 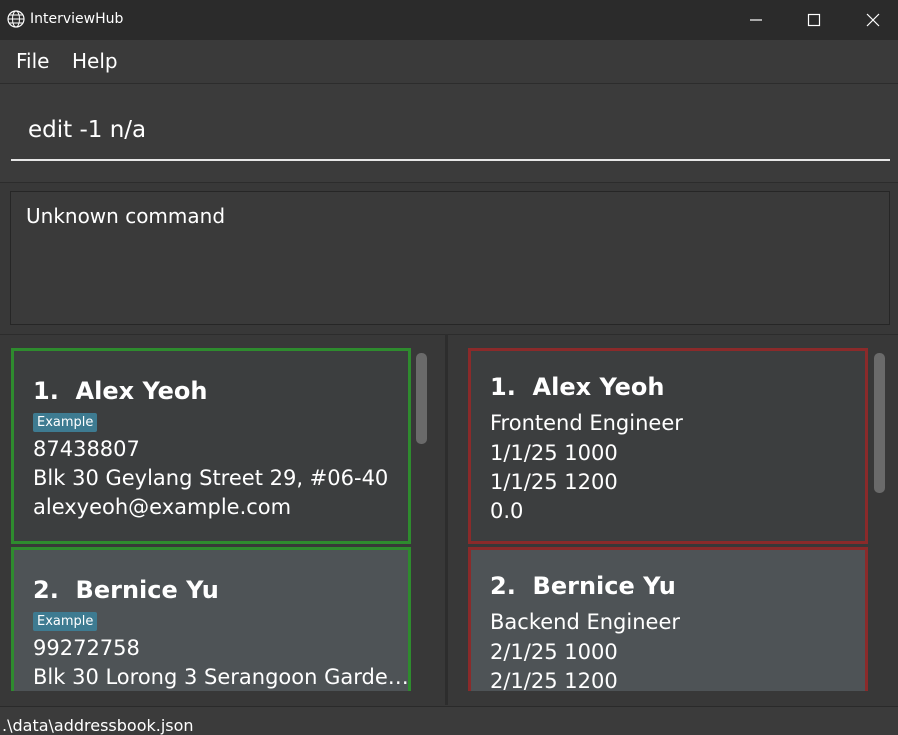 What do you see at coordinates (86, 648) in the screenshot?
I see `person-phone: 99272758` at bounding box center [86, 648].